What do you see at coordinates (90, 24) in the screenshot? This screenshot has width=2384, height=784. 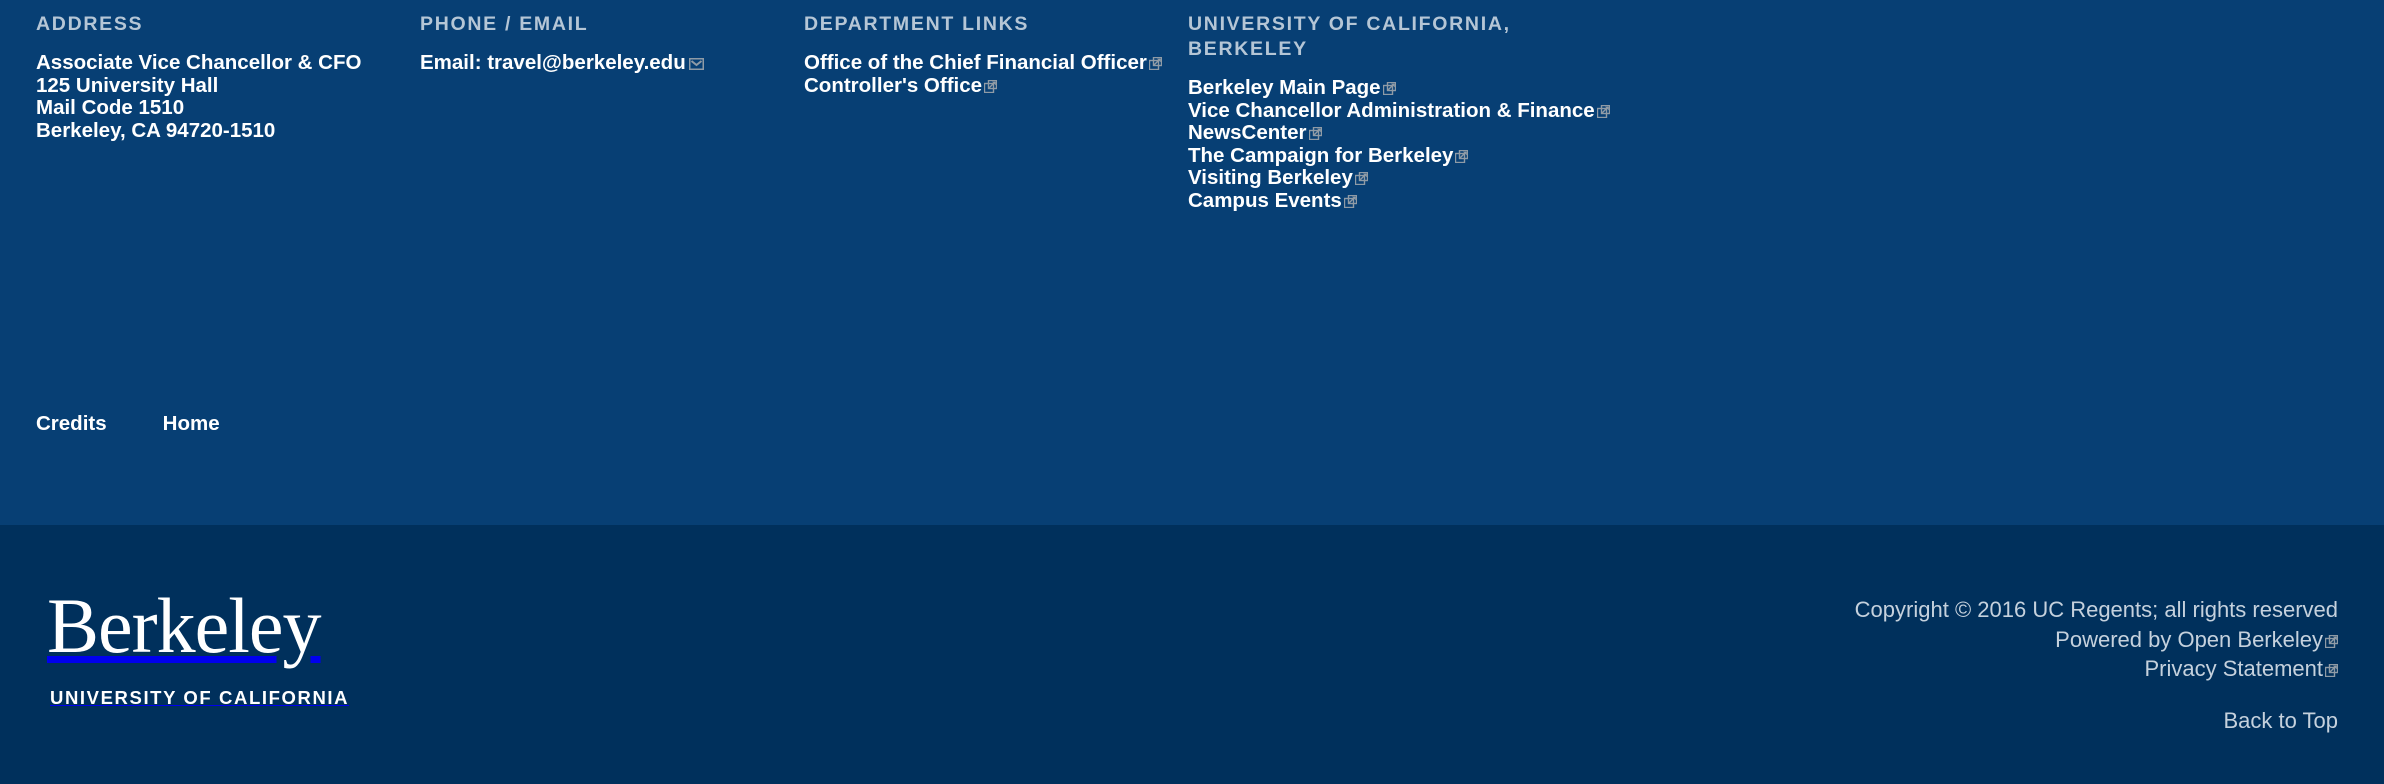 I see `column-heading-address: ADDRESS` at bounding box center [90, 24].